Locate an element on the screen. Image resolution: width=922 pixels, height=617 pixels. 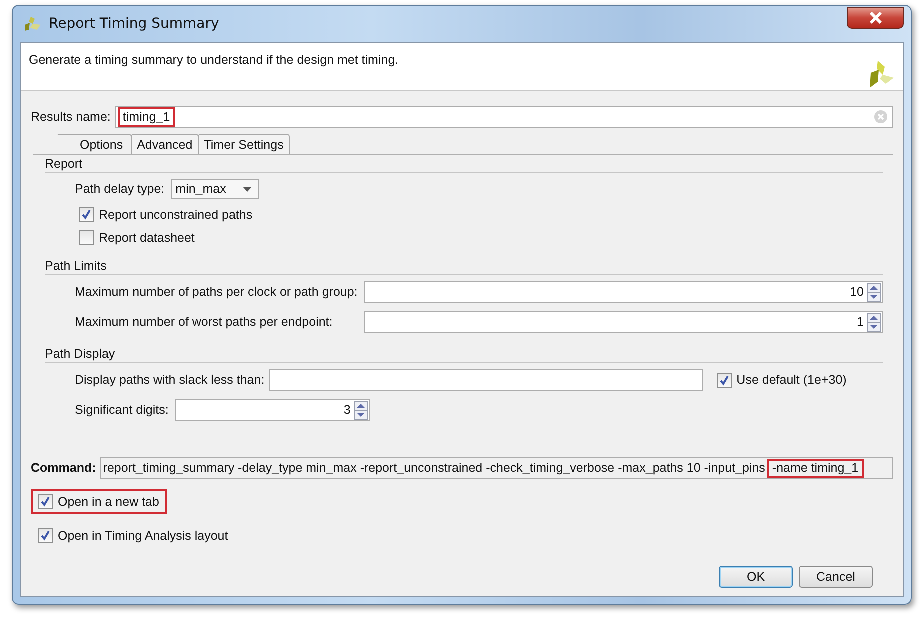
close-button is located at coordinates (875, 18).